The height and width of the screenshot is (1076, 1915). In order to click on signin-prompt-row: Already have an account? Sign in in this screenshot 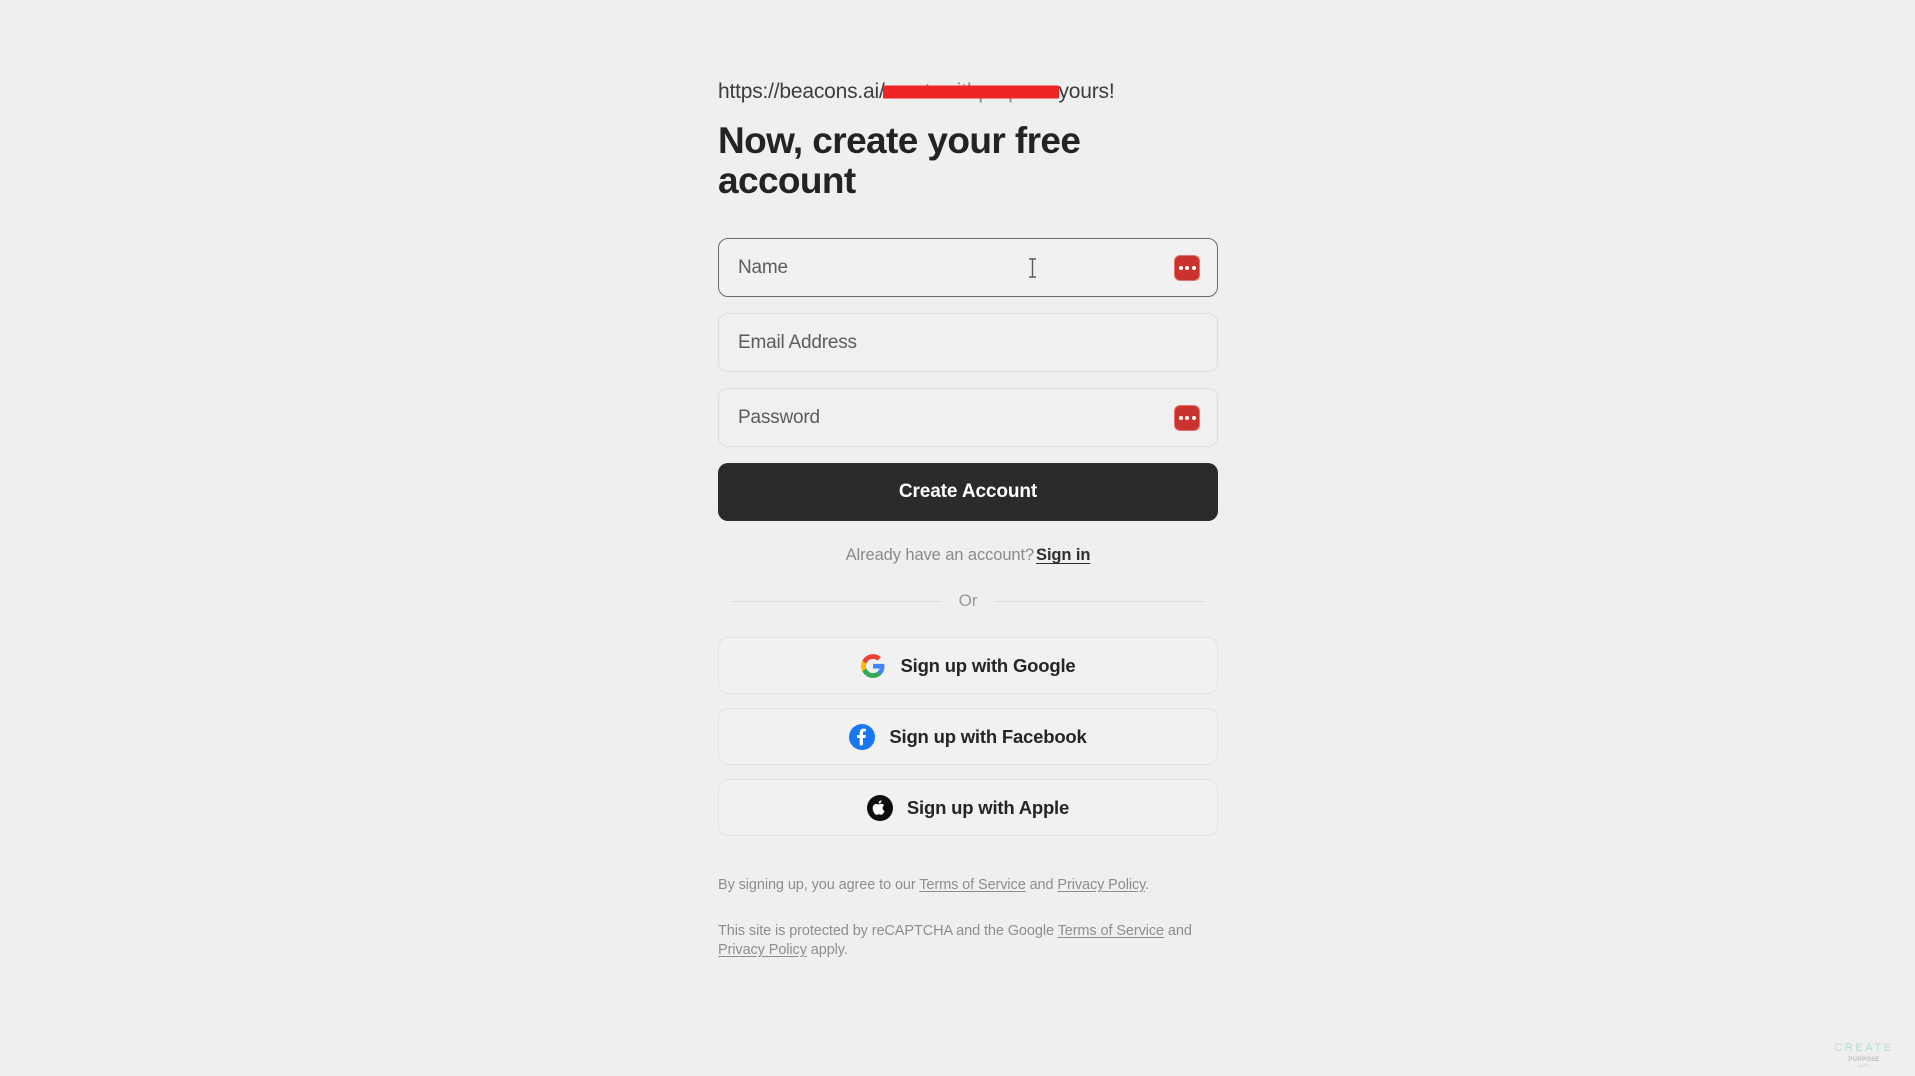, I will do `click(968, 555)`.